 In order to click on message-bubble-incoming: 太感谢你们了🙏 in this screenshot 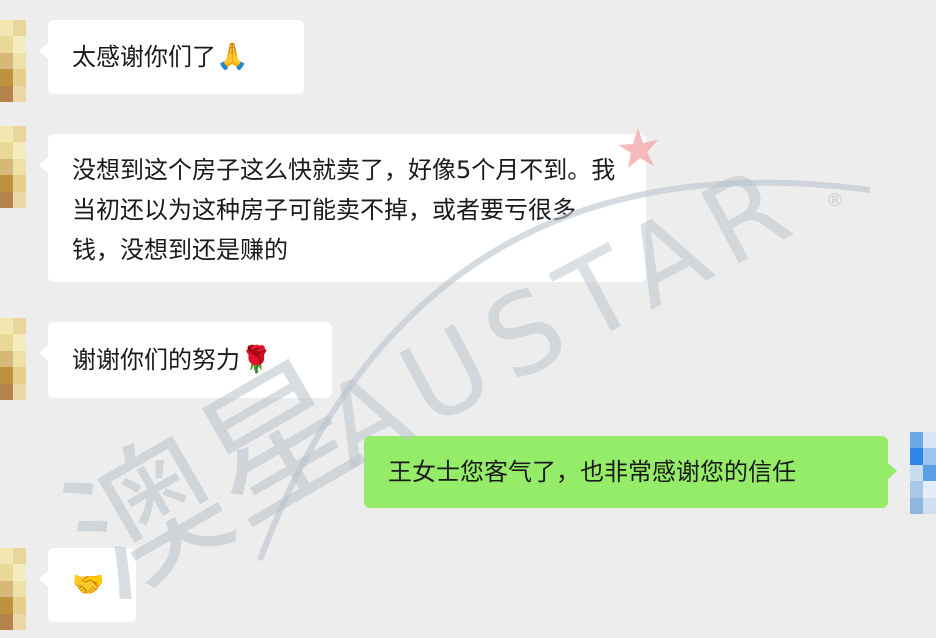, I will do `click(171, 57)`.